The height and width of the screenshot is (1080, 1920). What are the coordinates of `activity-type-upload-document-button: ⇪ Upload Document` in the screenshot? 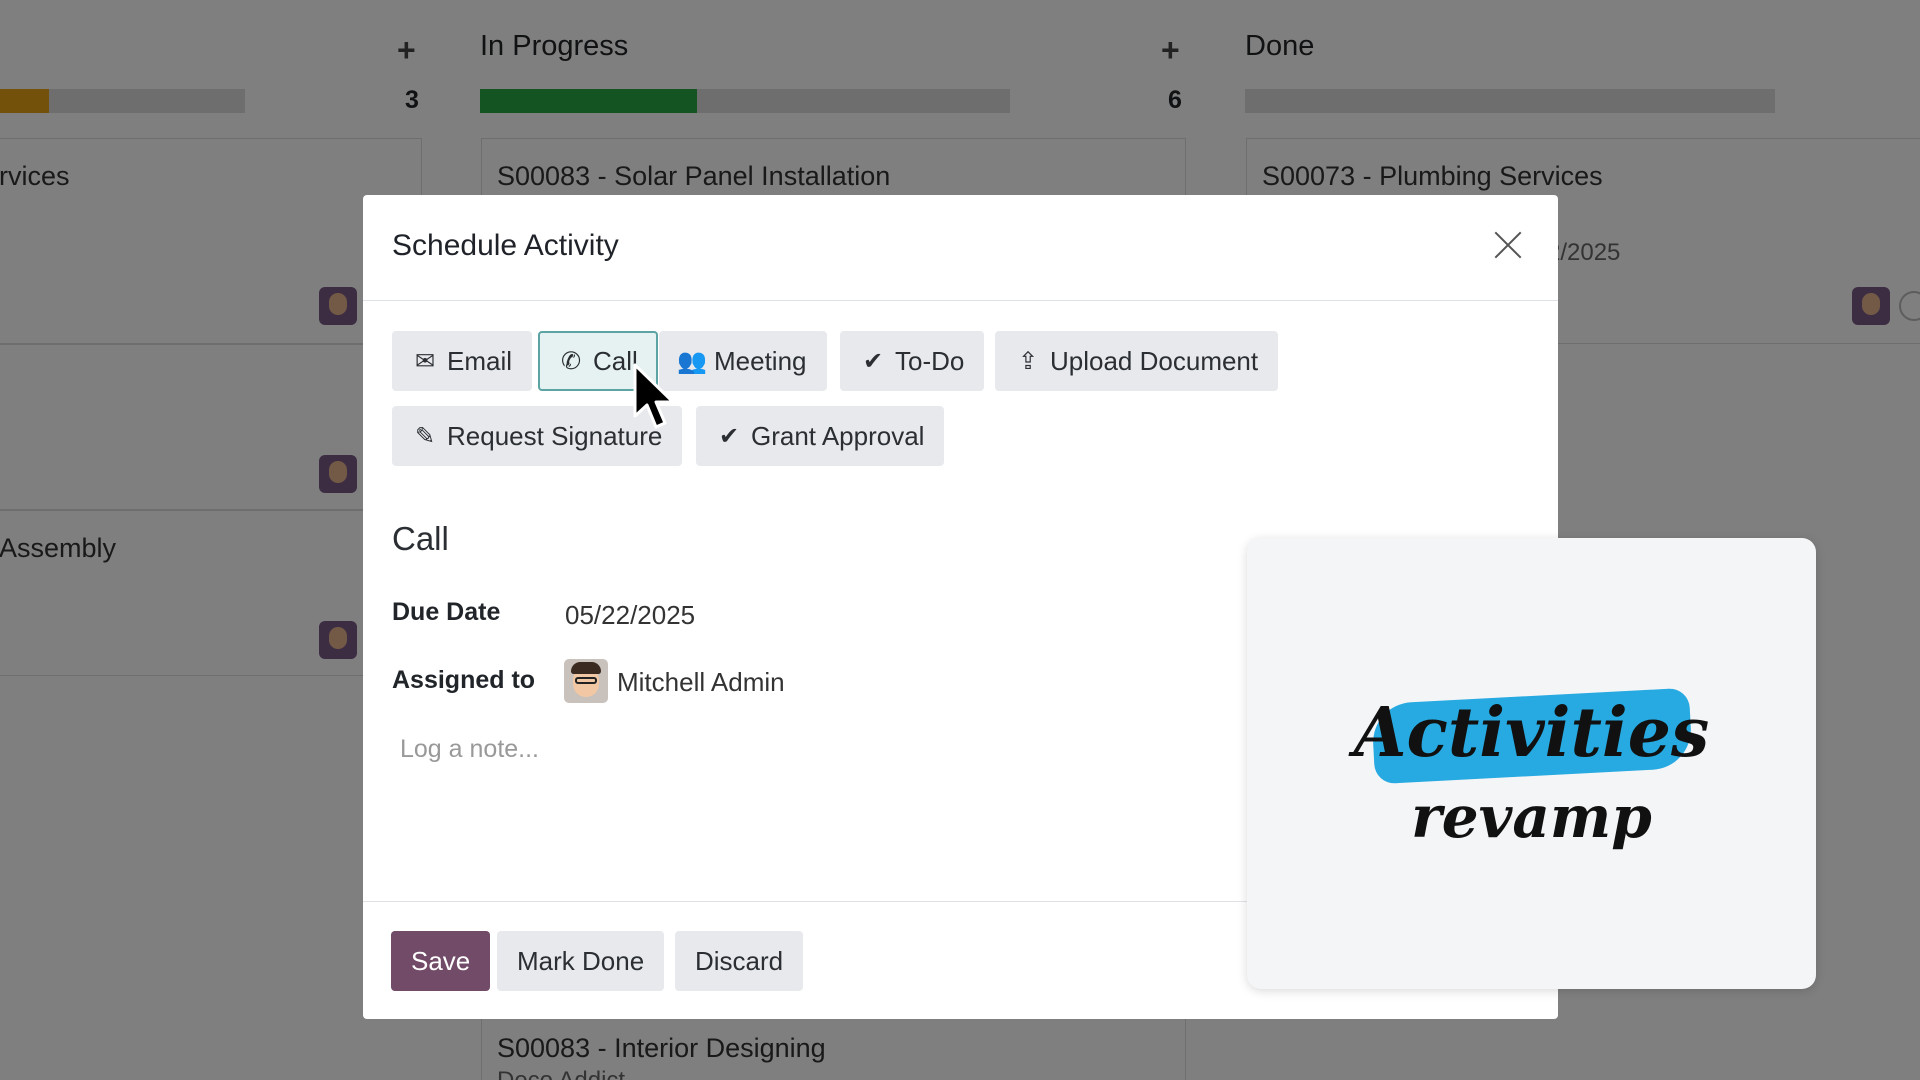 It's located at (1137, 361).